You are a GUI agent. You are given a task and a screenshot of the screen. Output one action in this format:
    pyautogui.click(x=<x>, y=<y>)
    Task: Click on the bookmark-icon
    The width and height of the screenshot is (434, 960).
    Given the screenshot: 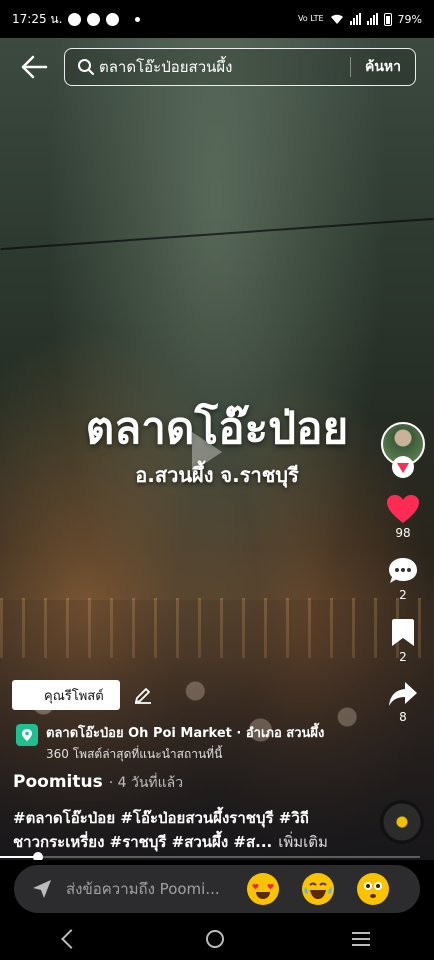 What is the action you would take?
    pyautogui.click(x=403, y=632)
    